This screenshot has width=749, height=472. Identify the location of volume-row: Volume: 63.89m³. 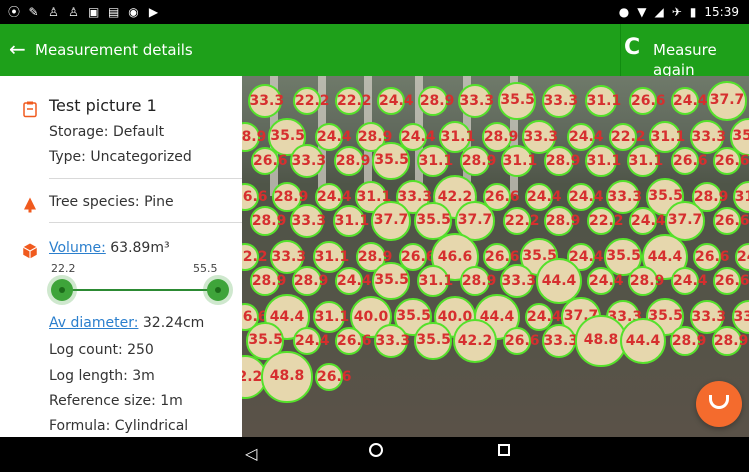
(109, 248).